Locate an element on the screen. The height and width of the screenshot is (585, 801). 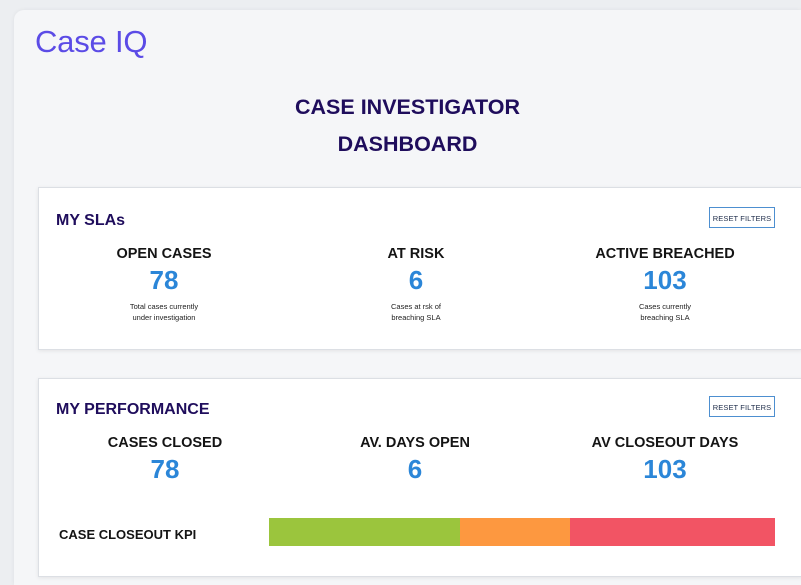
stat-description-line: Total cases currently is located at coordinates (164, 306).